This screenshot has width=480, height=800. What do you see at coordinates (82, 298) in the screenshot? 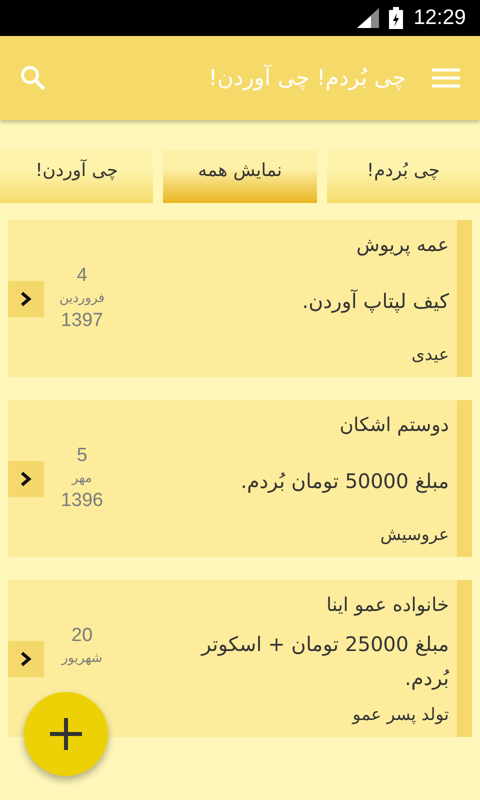
I see `date-month: فروردین` at bounding box center [82, 298].